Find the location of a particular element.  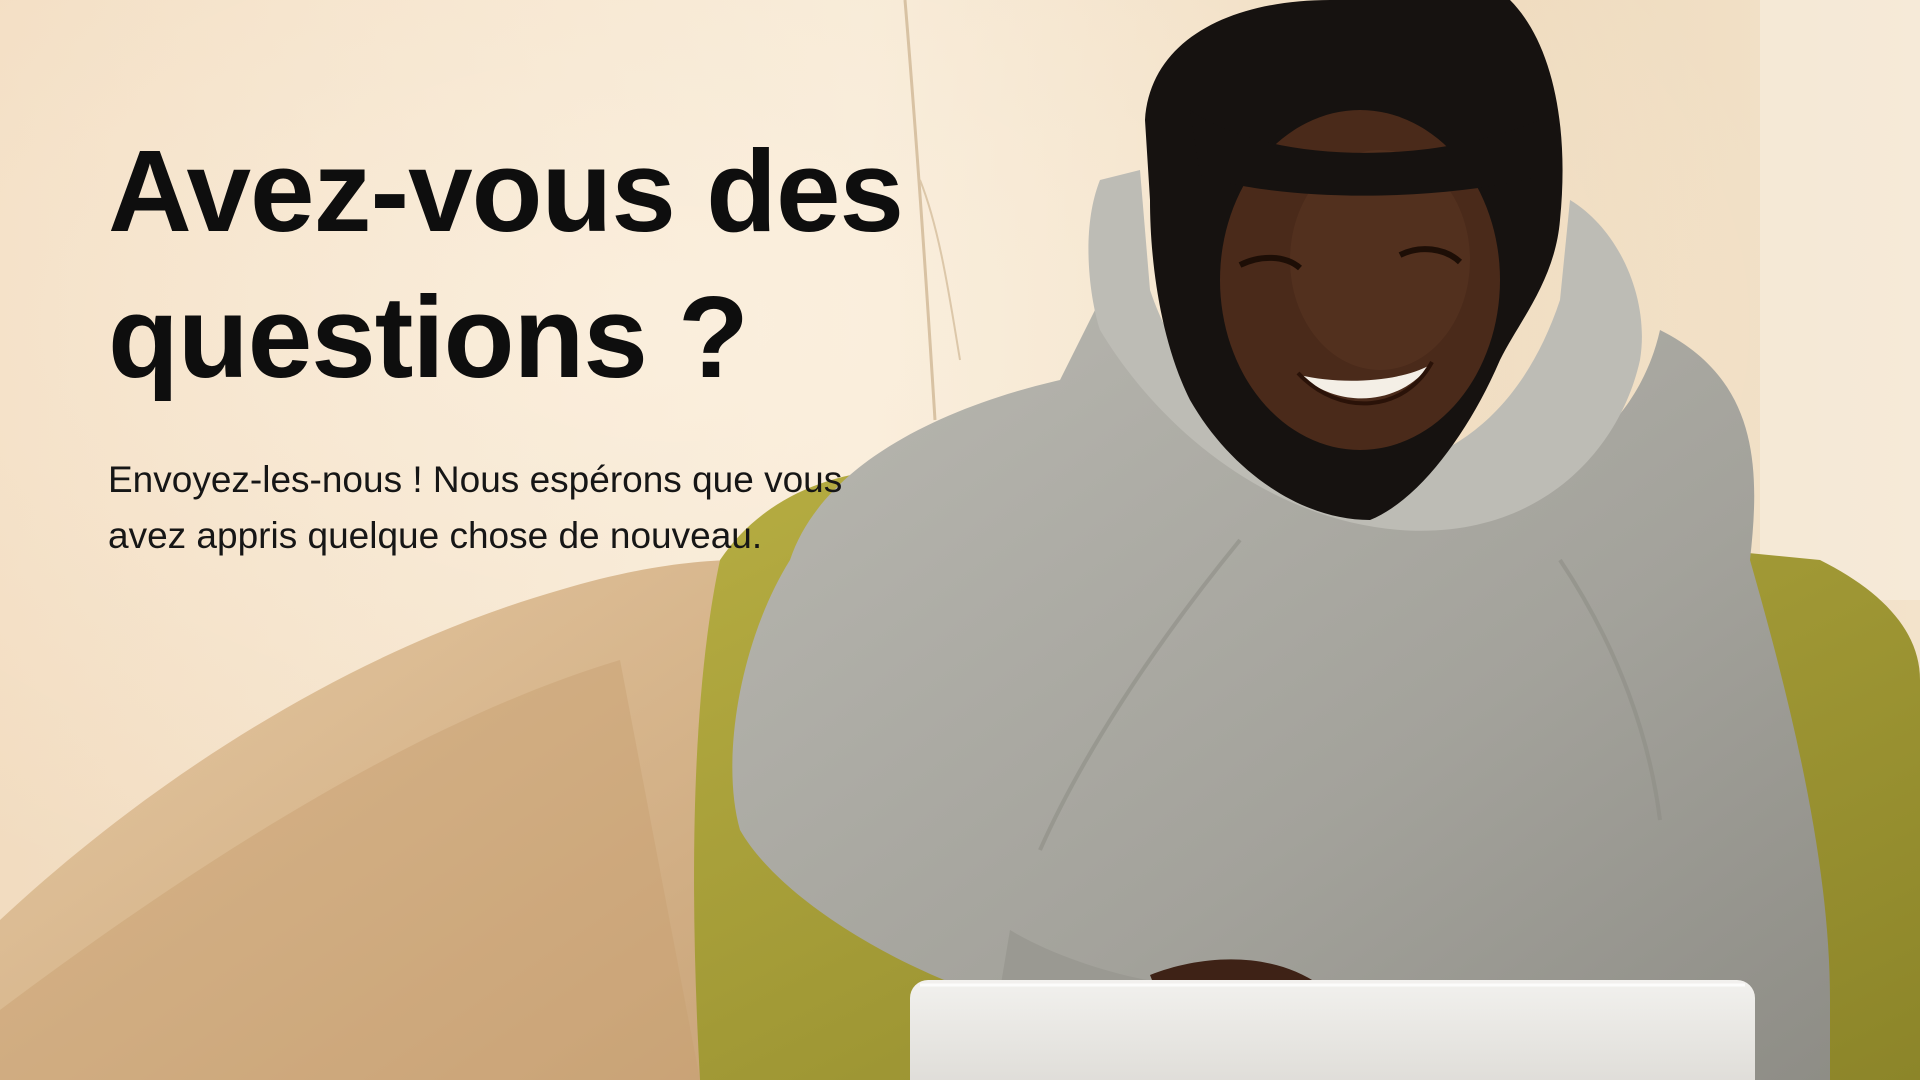

laptop is located at coordinates (1332, 1030).